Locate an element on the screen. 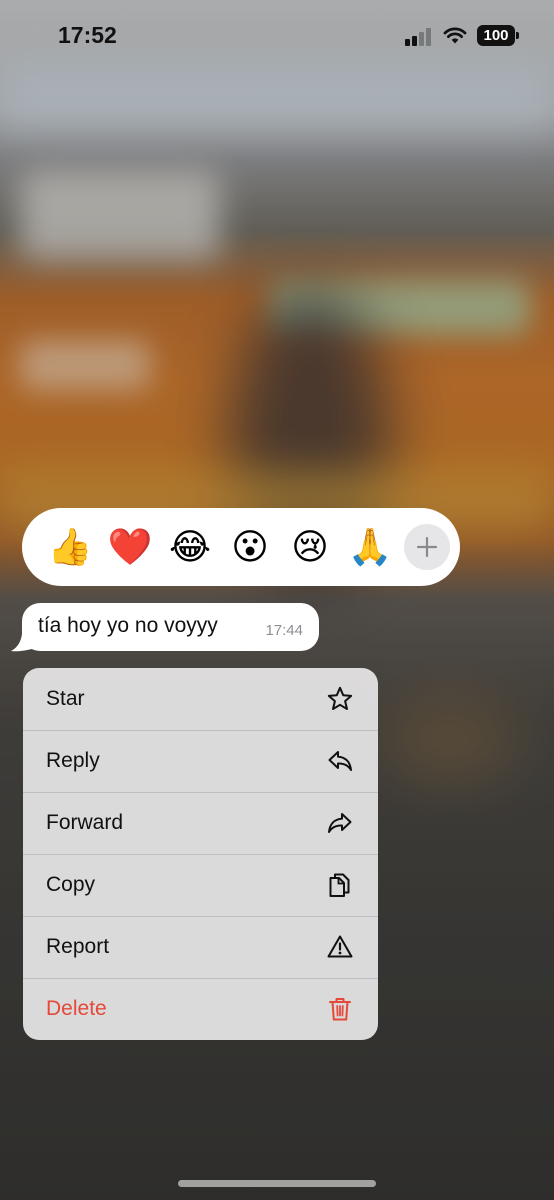 Image resolution: width=554 pixels, height=1200 pixels. wifi-icon is located at coordinates (455, 35).